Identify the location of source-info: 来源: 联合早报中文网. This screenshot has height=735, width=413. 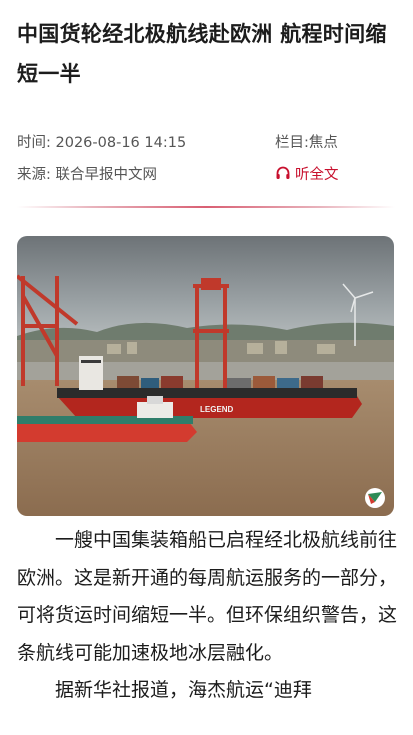
(87, 173).